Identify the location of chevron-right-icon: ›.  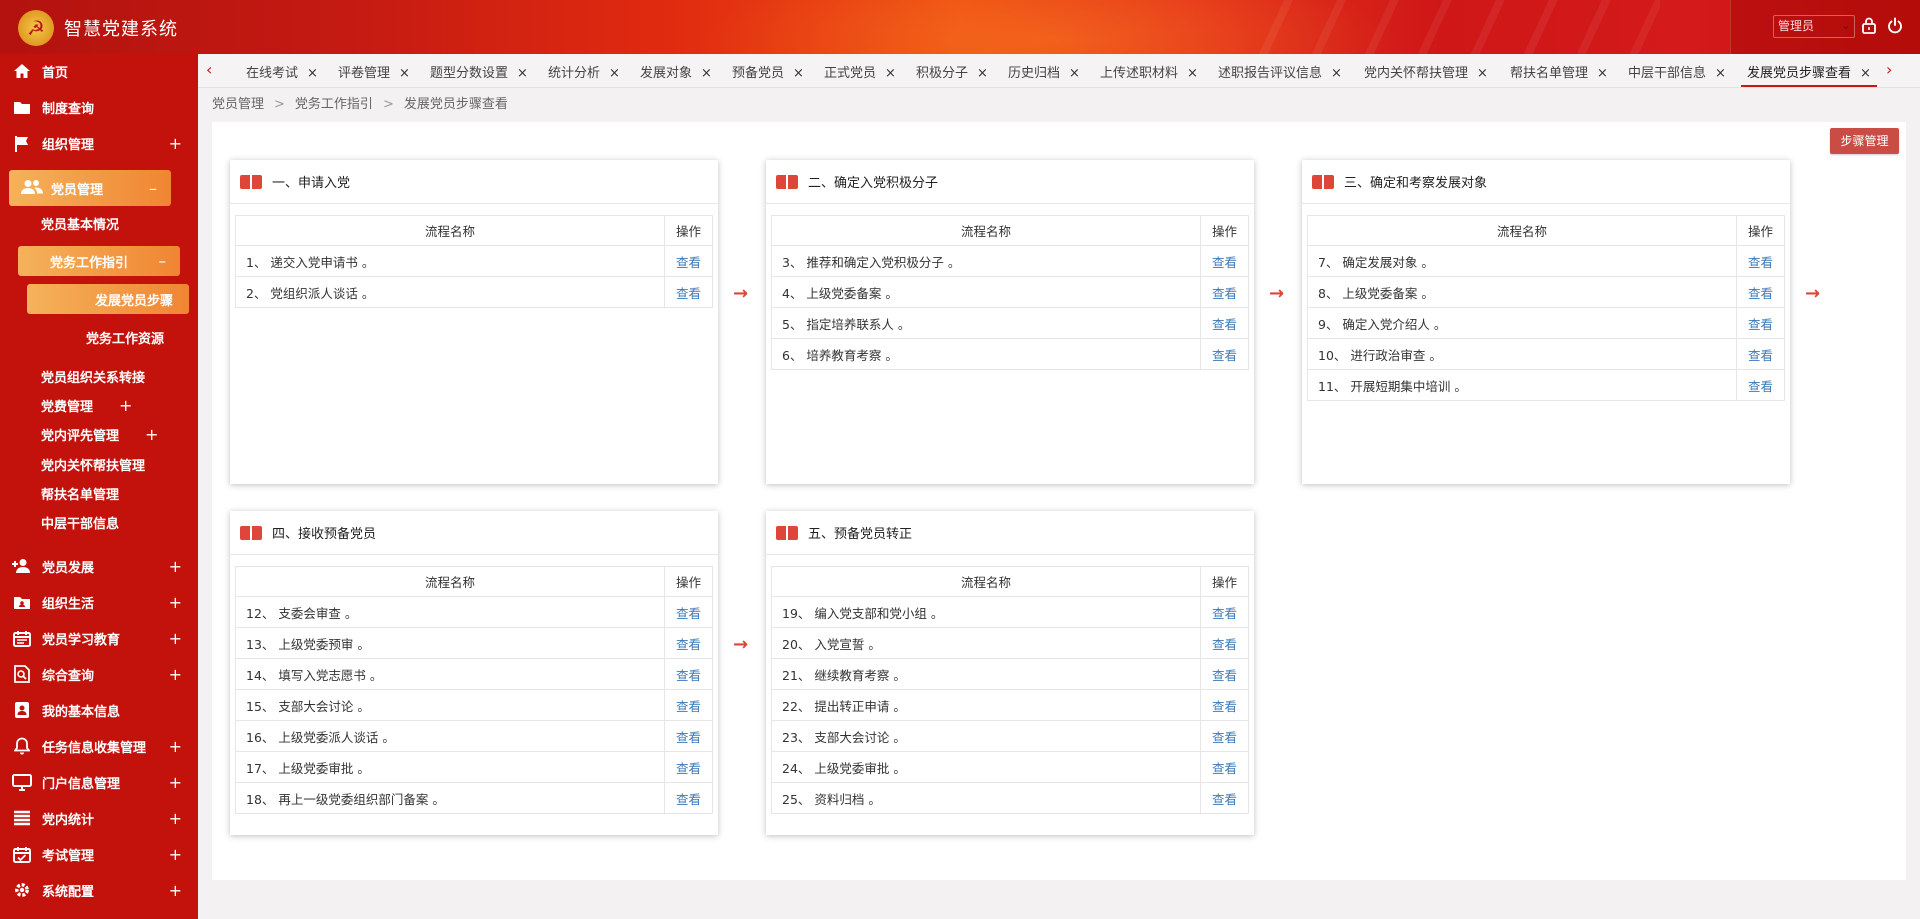
(1889, 69).